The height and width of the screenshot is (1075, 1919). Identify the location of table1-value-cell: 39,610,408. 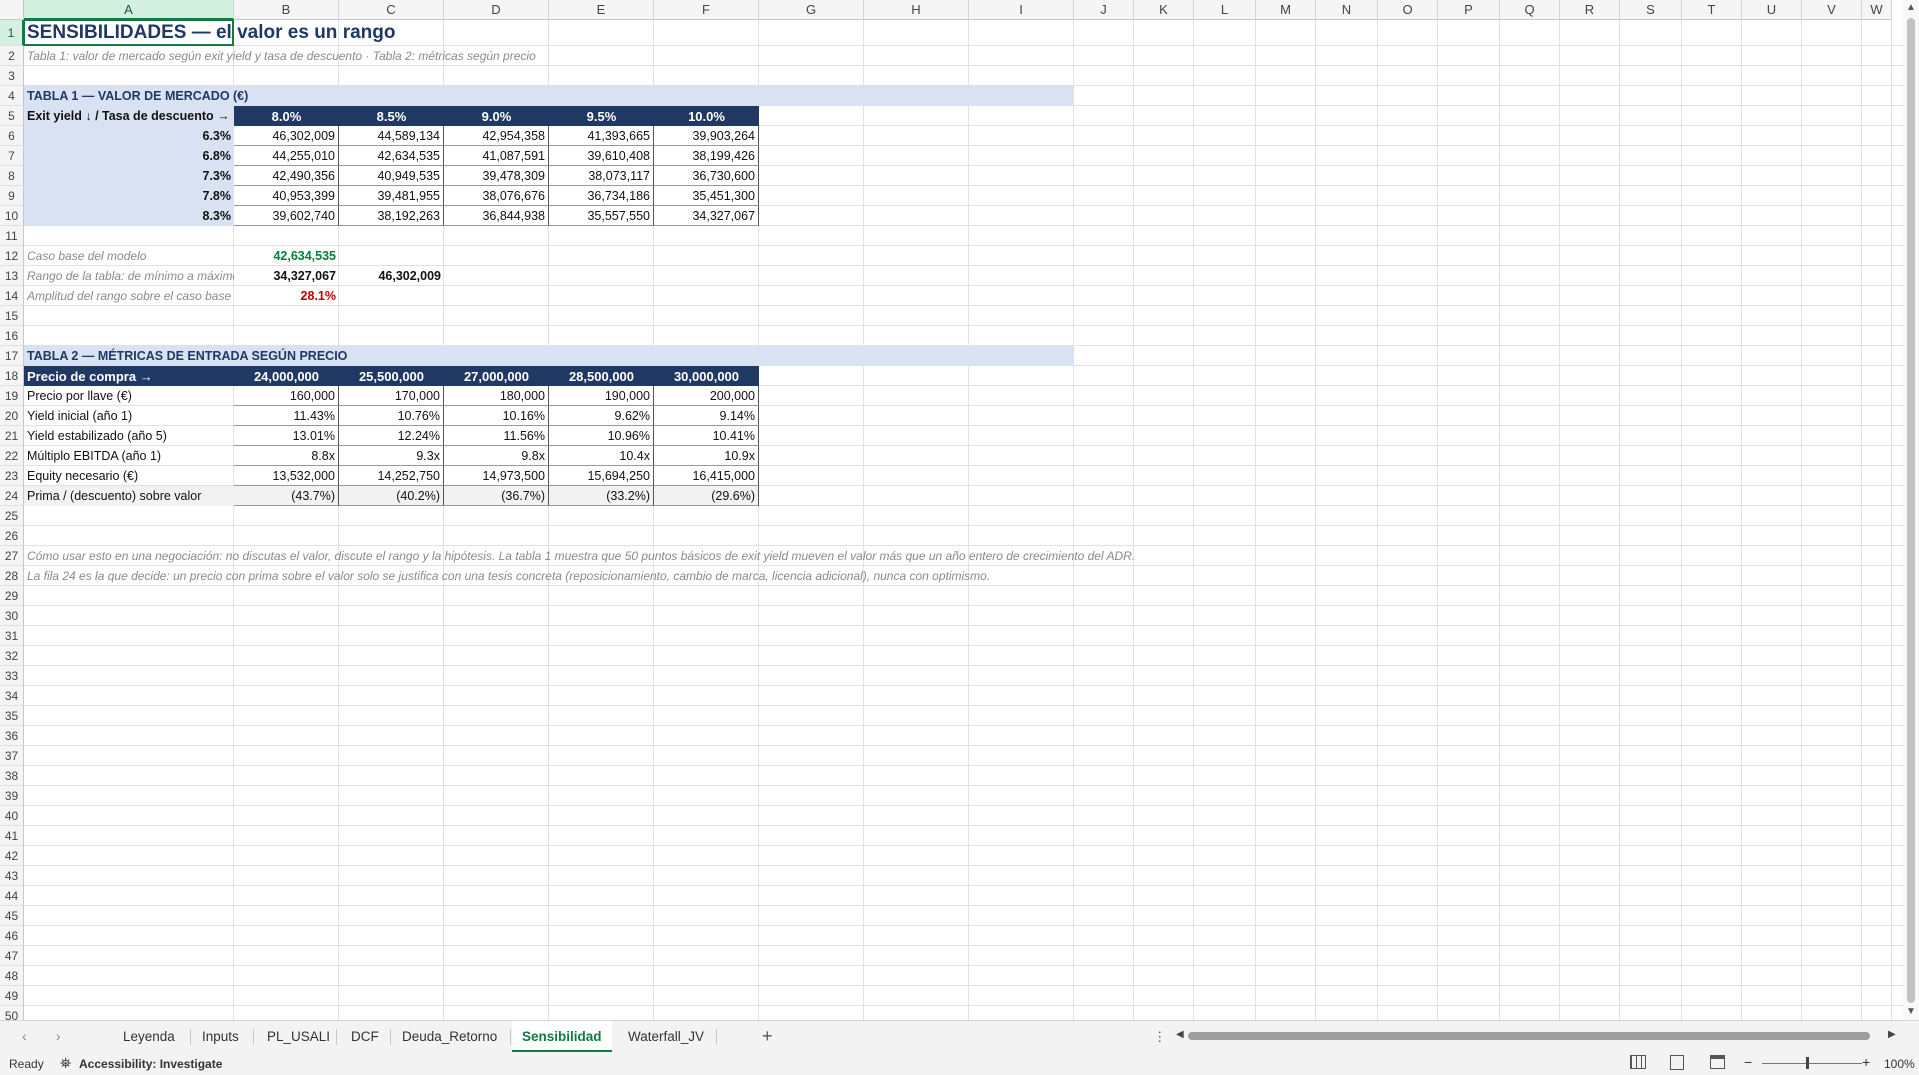
(601, 156).